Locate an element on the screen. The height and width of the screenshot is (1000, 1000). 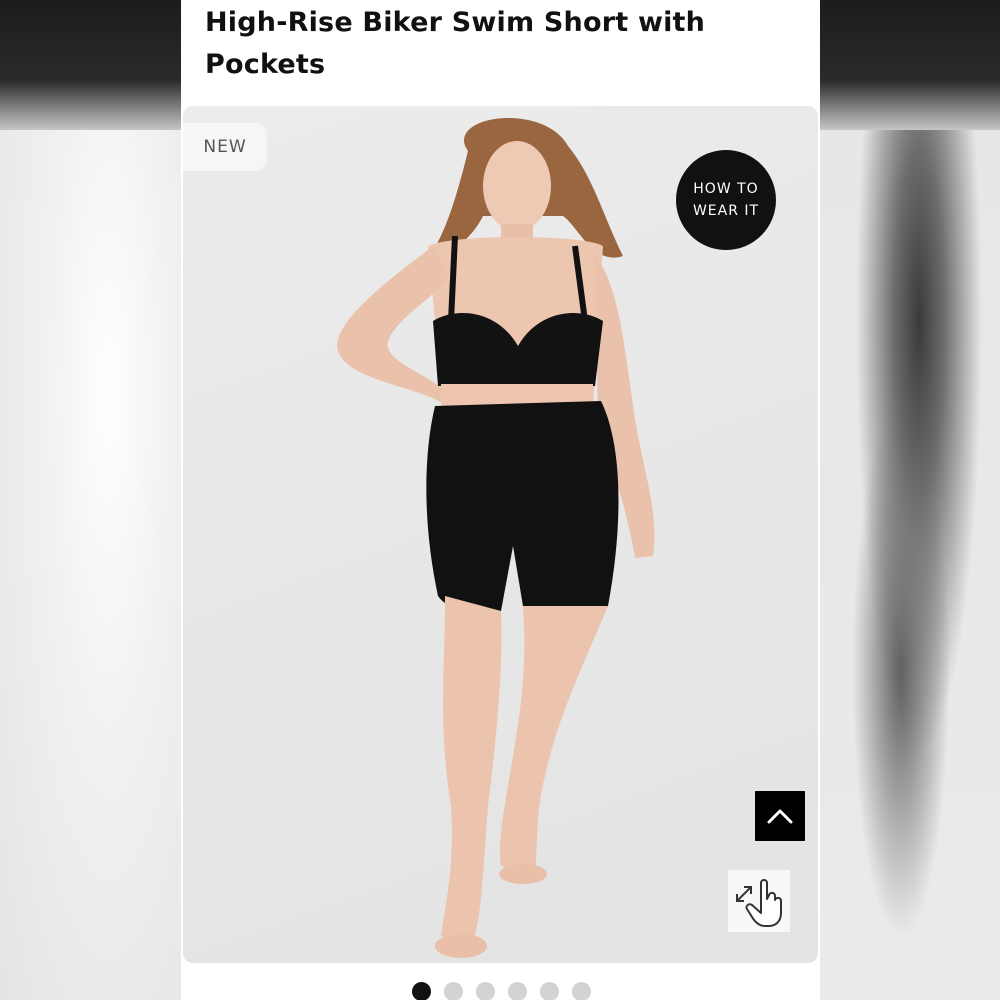
carousel-pagination is located at coordinates (501, 991).